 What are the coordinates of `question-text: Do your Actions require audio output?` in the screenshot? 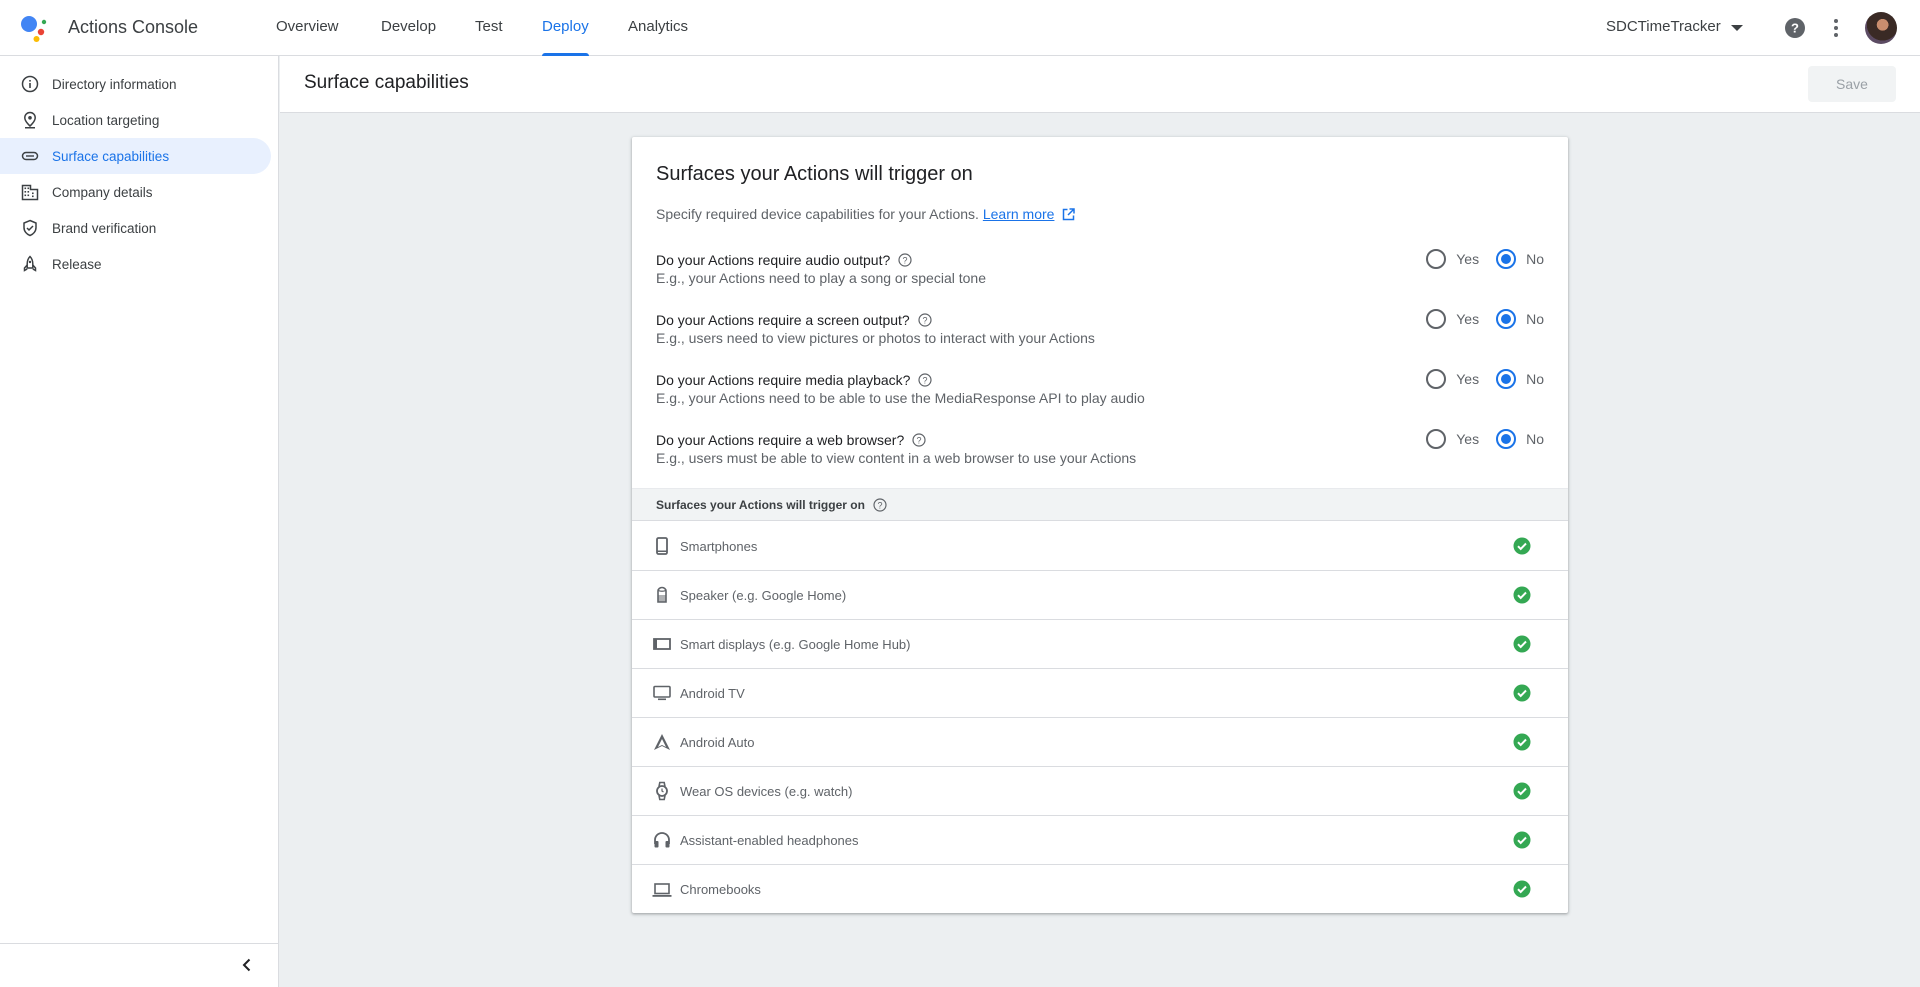 It's located at (773, 260).